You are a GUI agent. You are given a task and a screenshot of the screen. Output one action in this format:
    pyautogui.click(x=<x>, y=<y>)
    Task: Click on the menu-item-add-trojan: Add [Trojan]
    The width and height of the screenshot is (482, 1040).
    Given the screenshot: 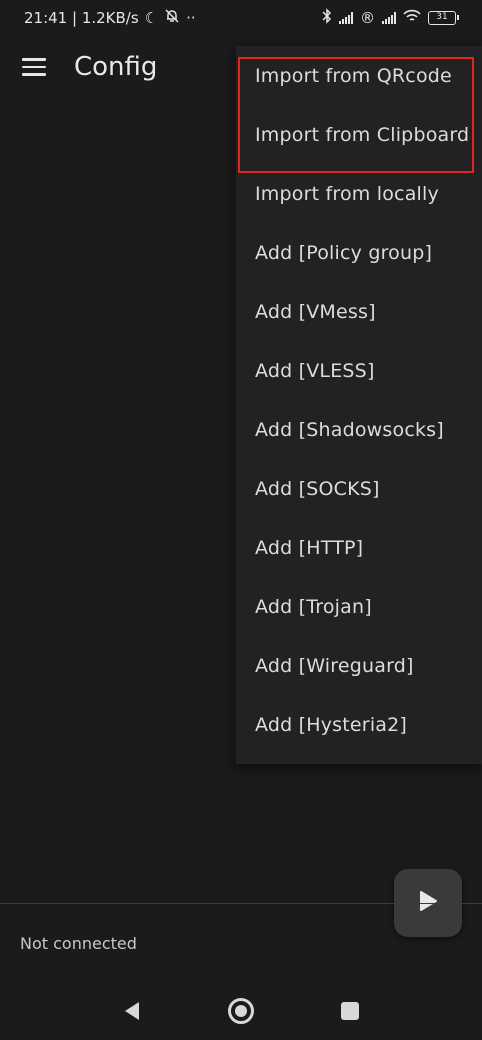 What is the action you would take?
    pyautogui.click(x=359, y=606)
    